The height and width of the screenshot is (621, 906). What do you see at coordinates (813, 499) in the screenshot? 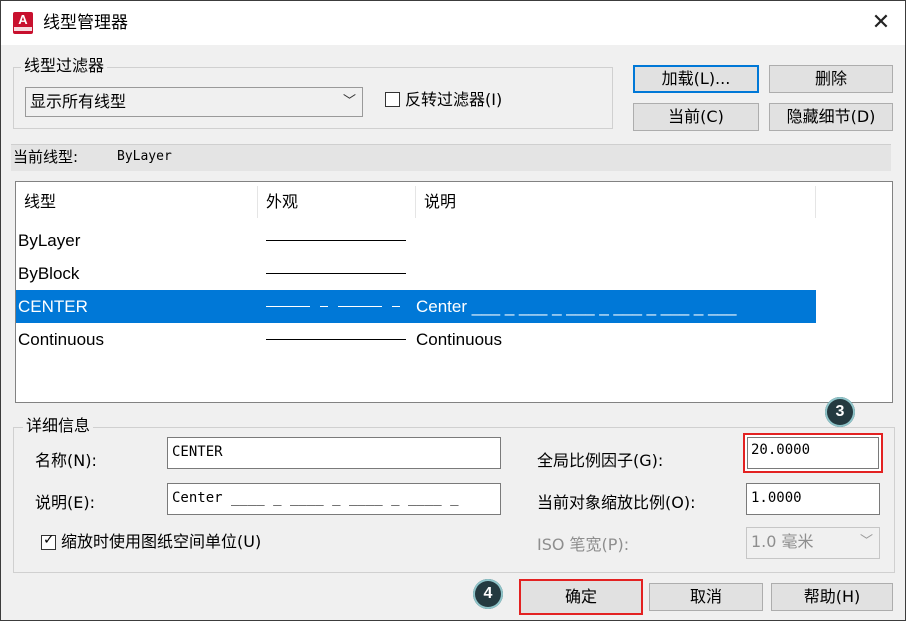
I see `object-scale-field: 1.0000` at bounding box center [813, 499].